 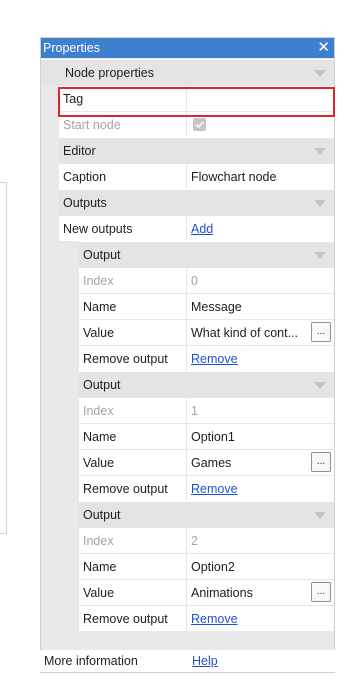 What do you see at coordinates (196, 98) in the screenshot?
I see `prop-row-tag: Tag` at bounding box center [196, 98].